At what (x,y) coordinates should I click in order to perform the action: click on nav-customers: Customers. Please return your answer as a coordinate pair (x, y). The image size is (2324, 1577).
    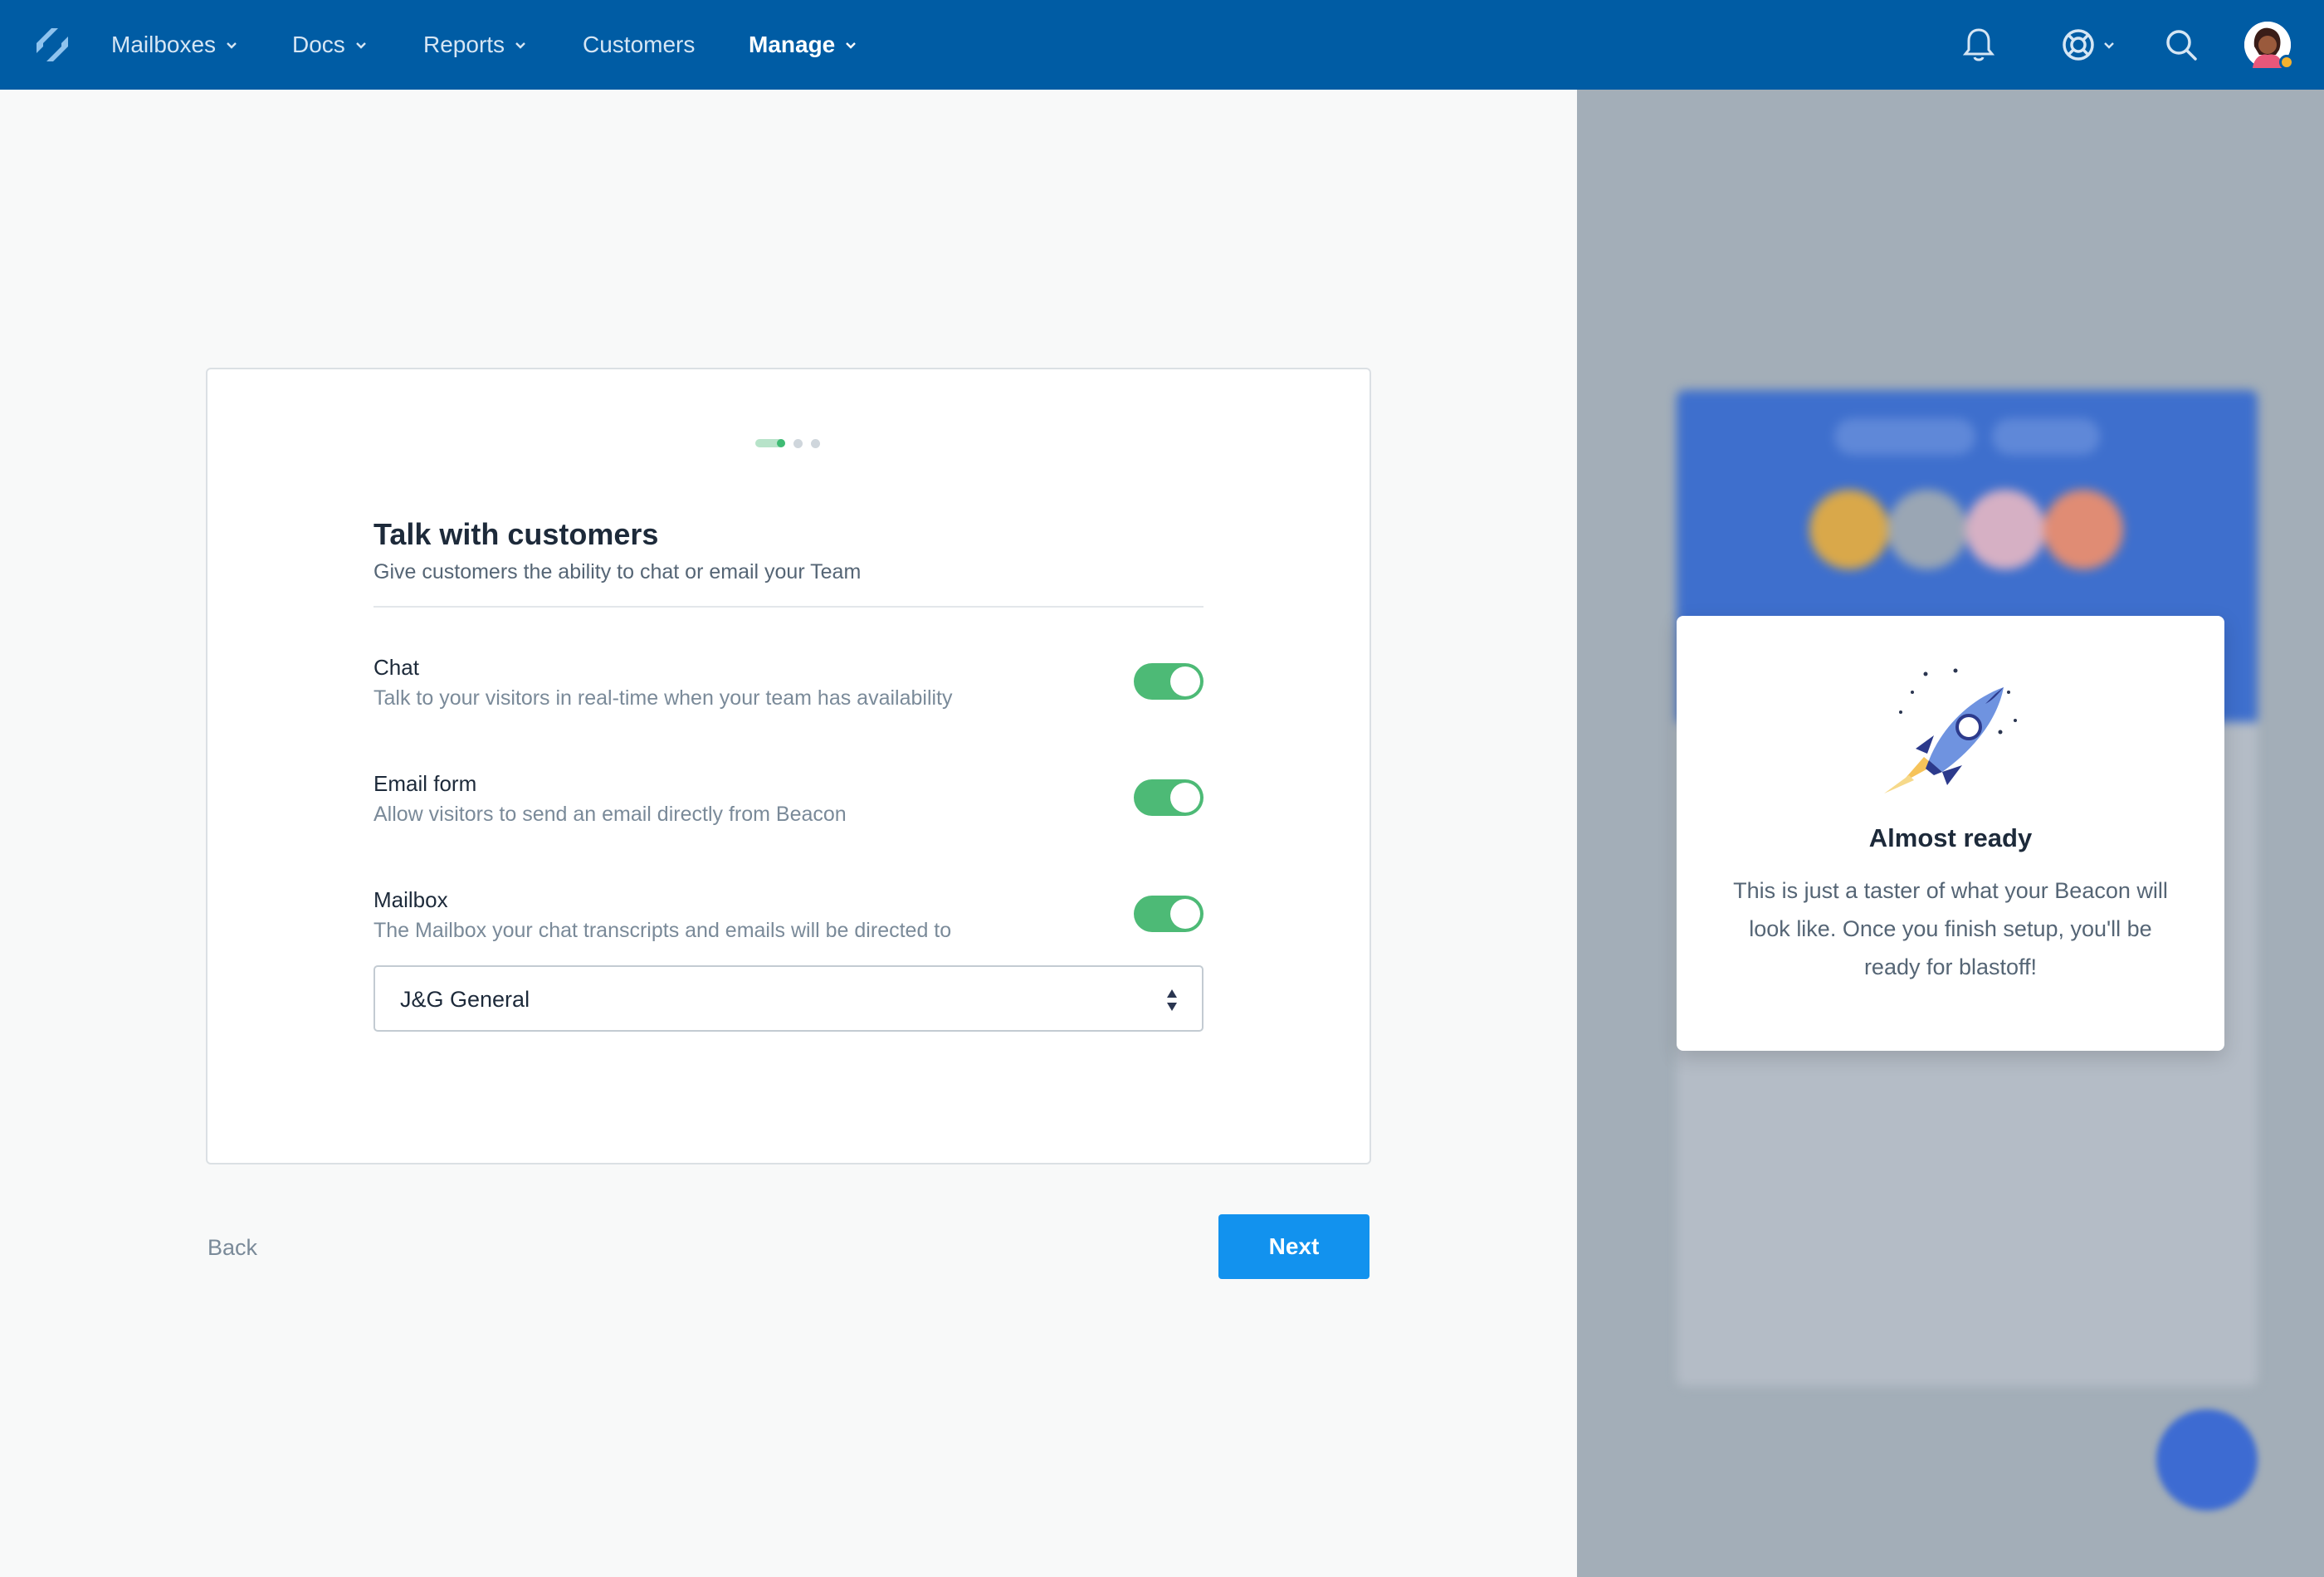
    Looking at the image, I should click on (639, 45).